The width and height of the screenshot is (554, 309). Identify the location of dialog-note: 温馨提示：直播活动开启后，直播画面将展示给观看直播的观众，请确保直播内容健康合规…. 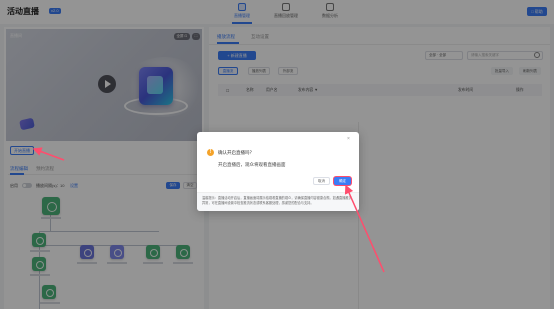
(277, 200).